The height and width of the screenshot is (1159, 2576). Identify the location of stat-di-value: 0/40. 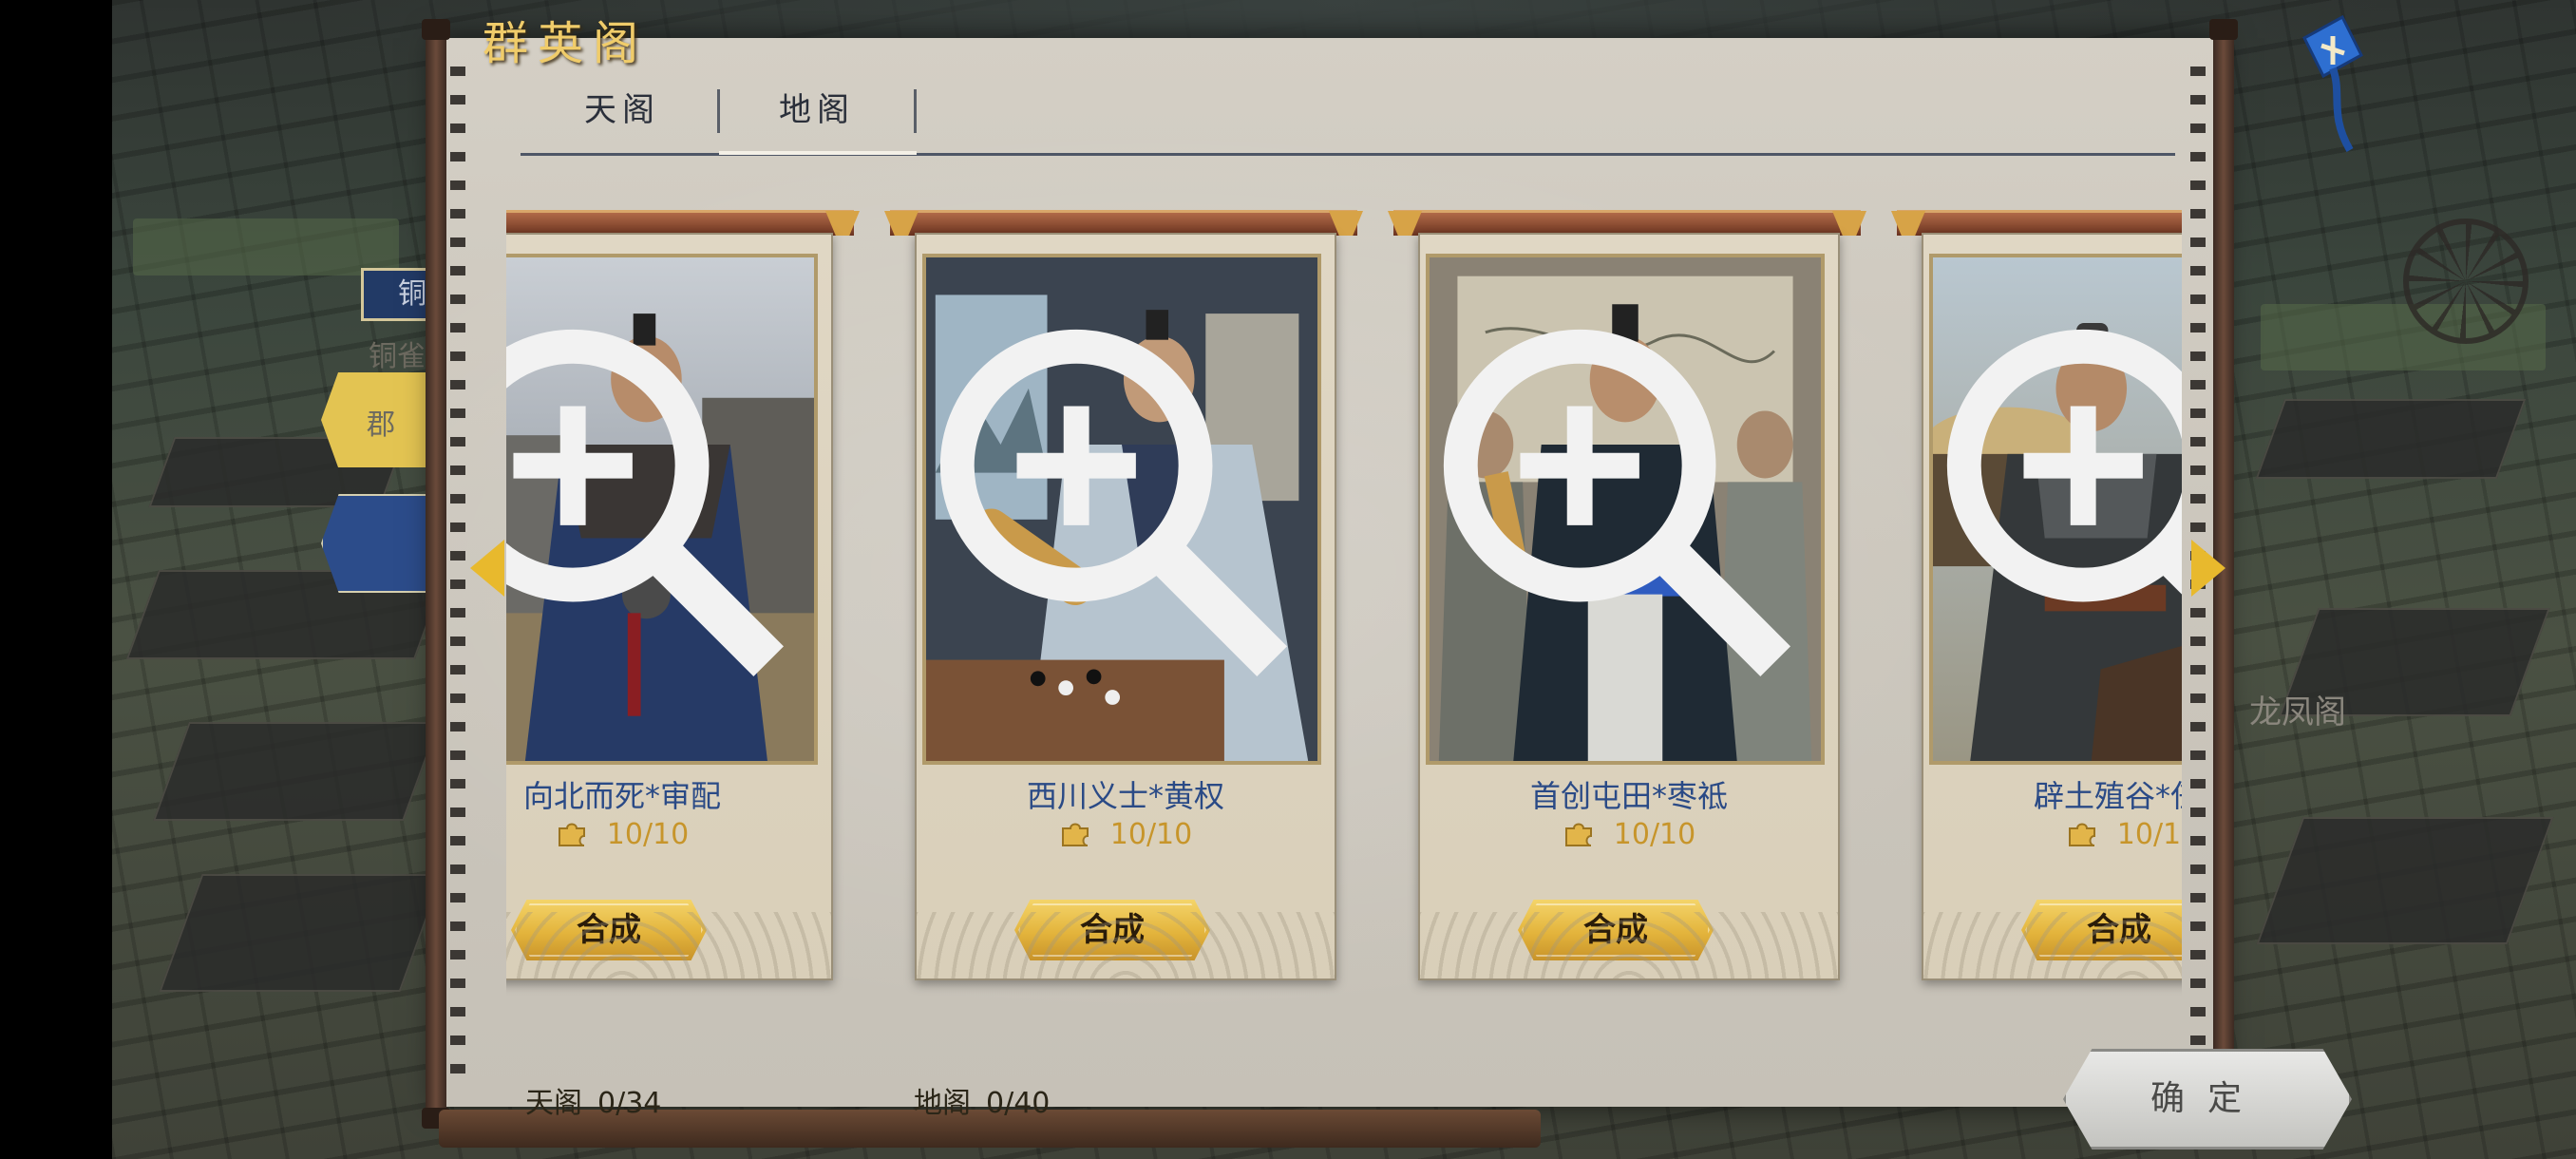
(1018, 1103).